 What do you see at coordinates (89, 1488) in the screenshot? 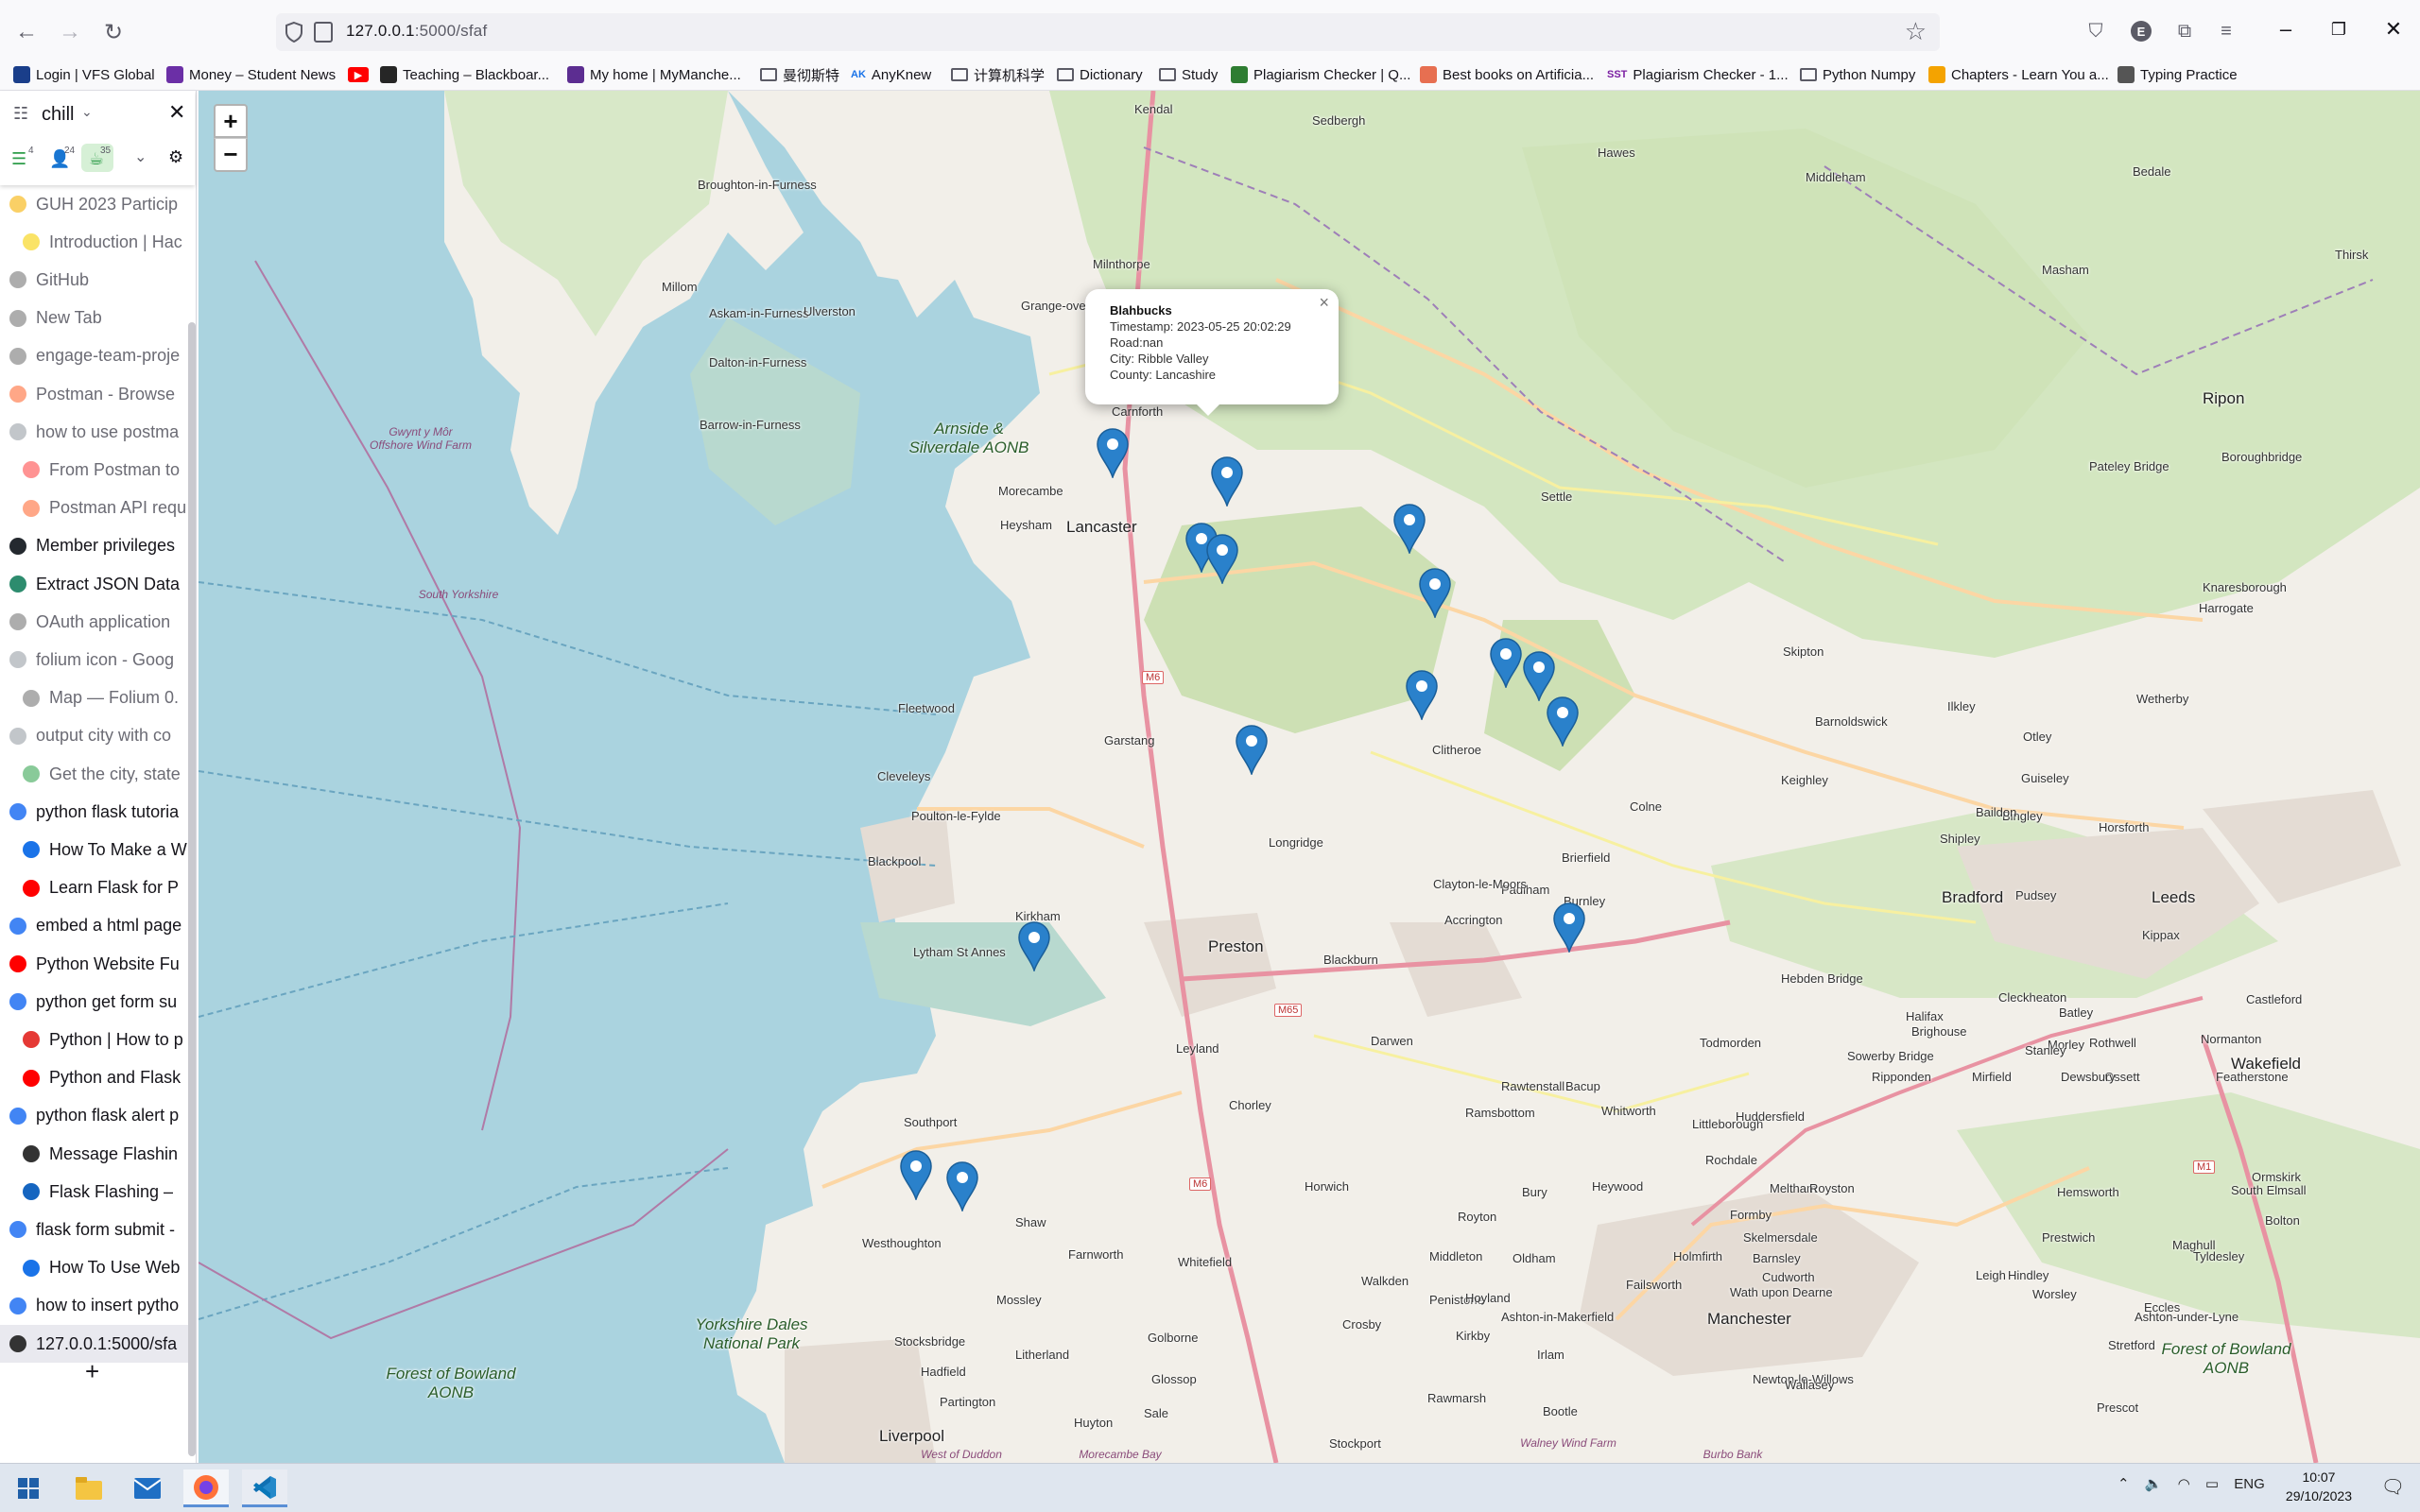
I see `file-explorer-button` at bounding box center [89, 1488].